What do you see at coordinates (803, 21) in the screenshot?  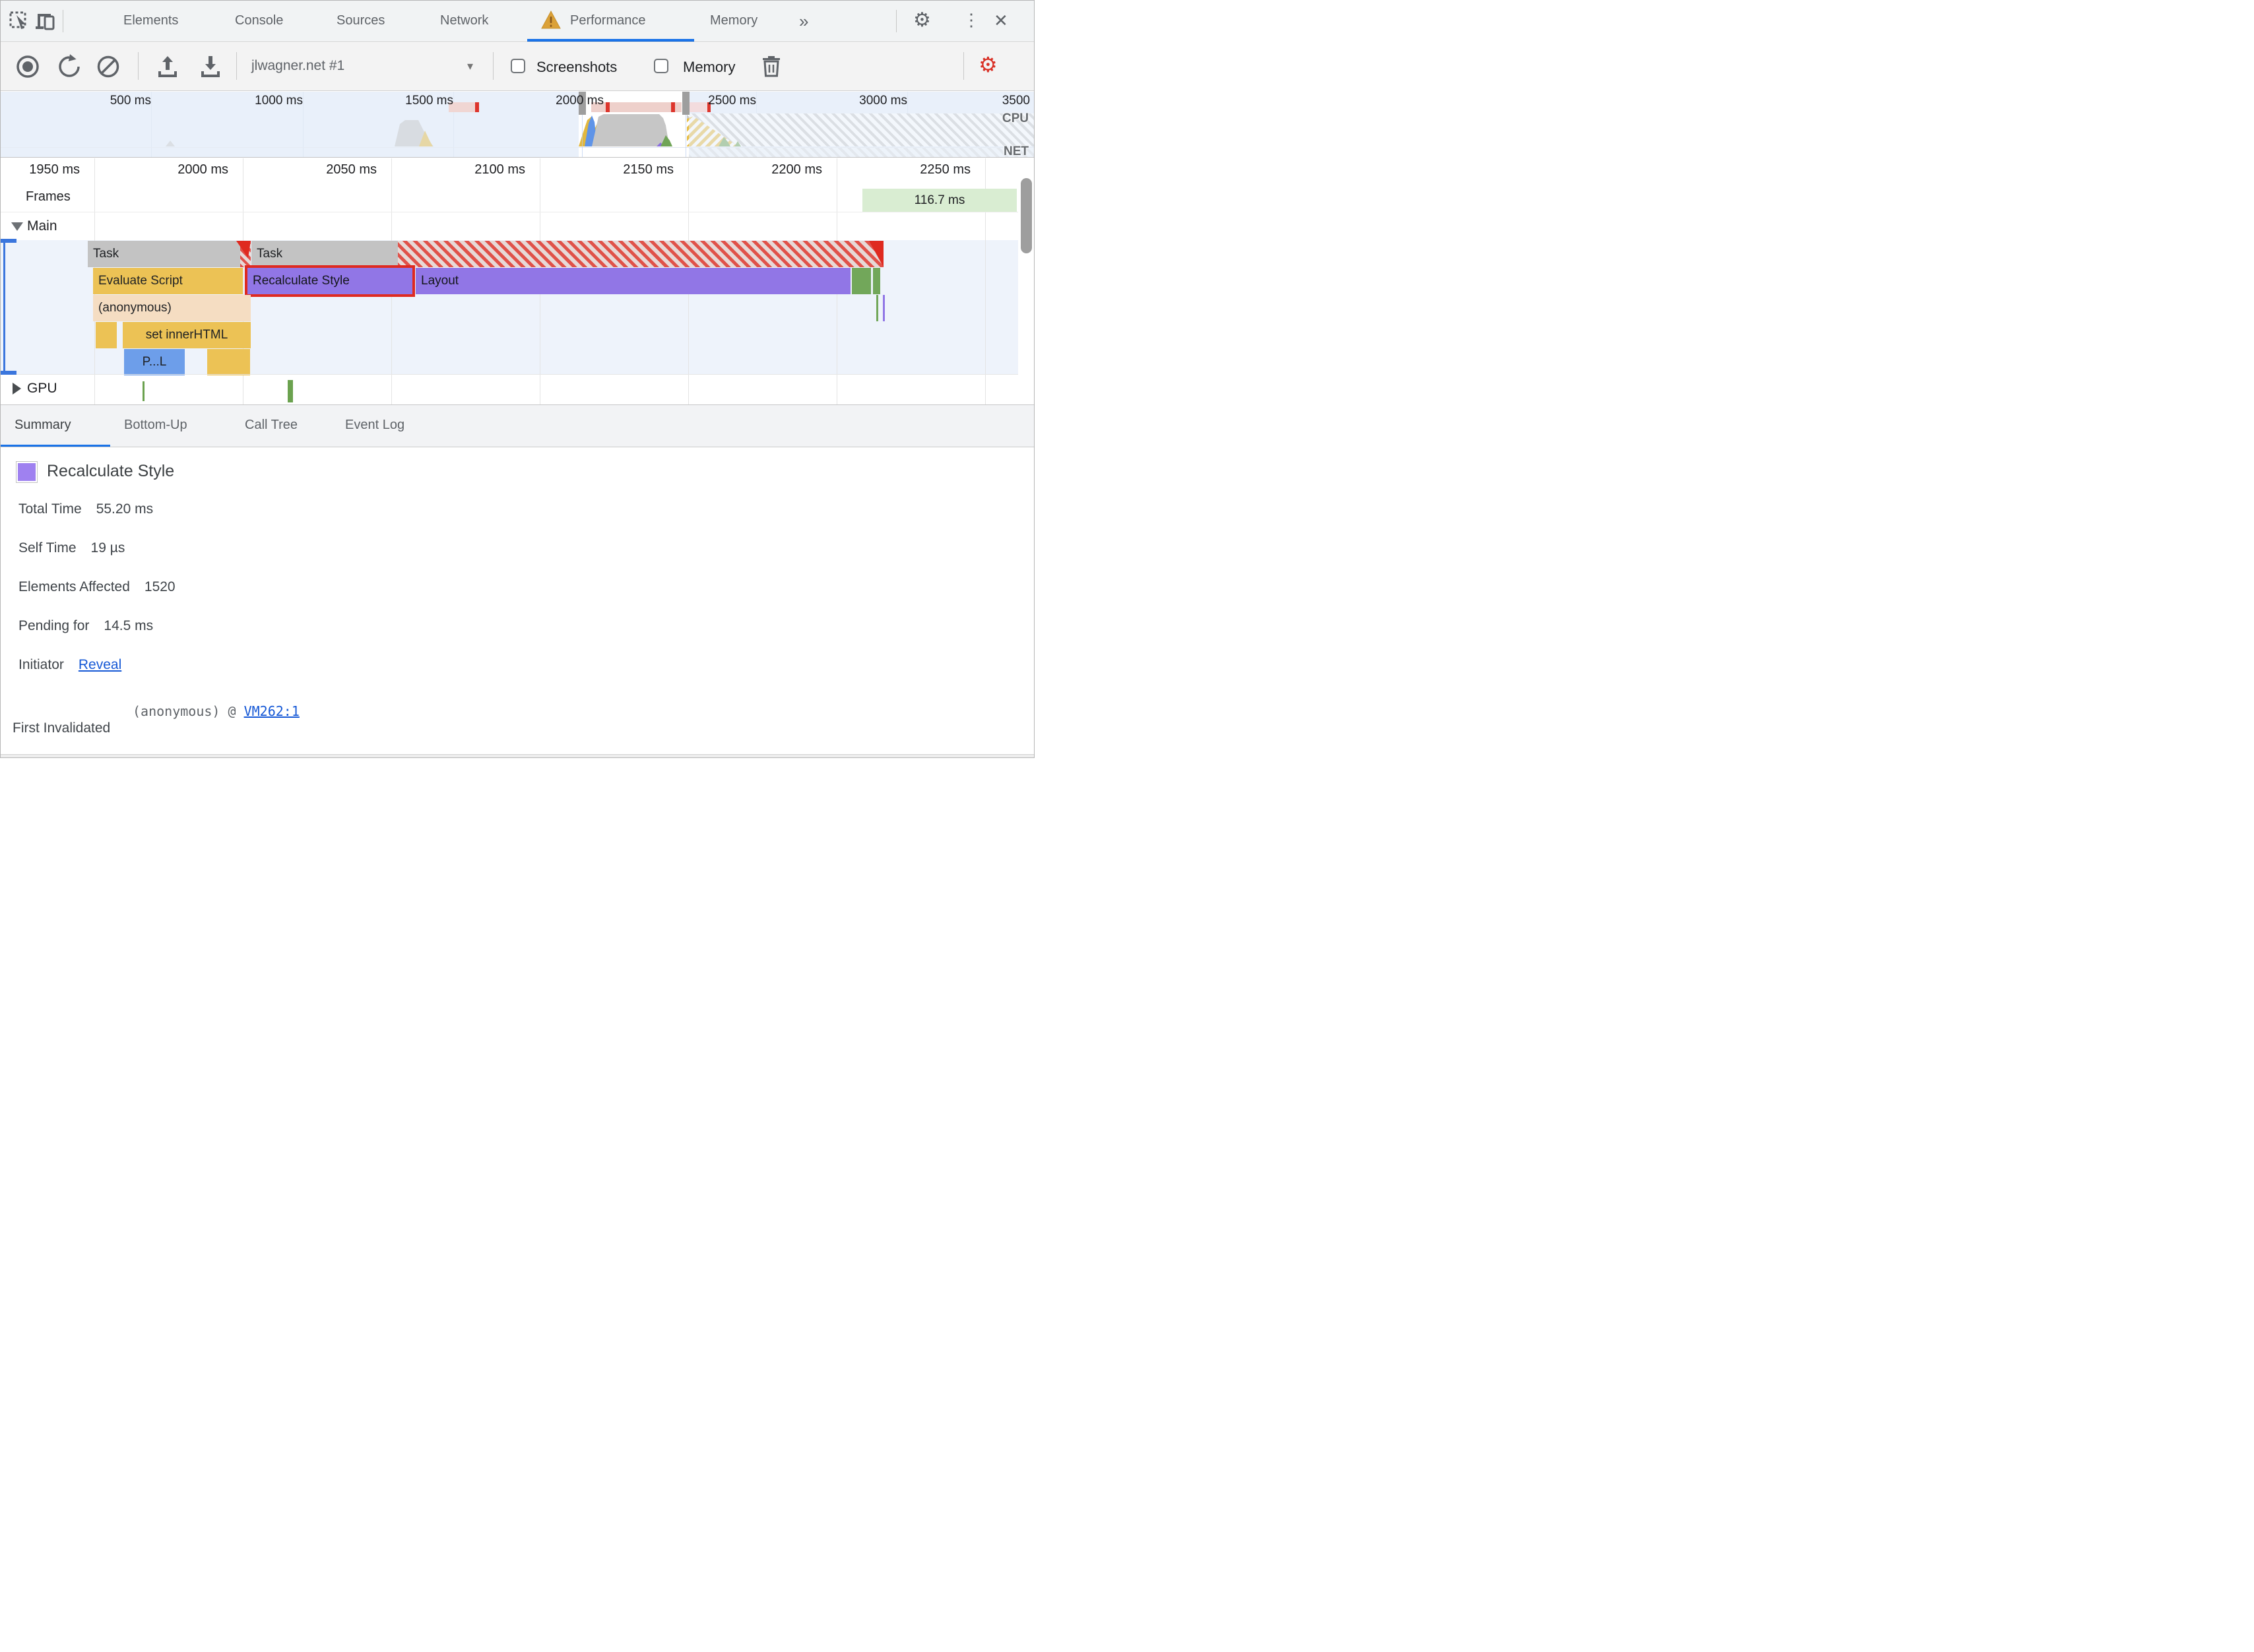 I see `more-tabs-icon: »` at bounding box center [803, 21].